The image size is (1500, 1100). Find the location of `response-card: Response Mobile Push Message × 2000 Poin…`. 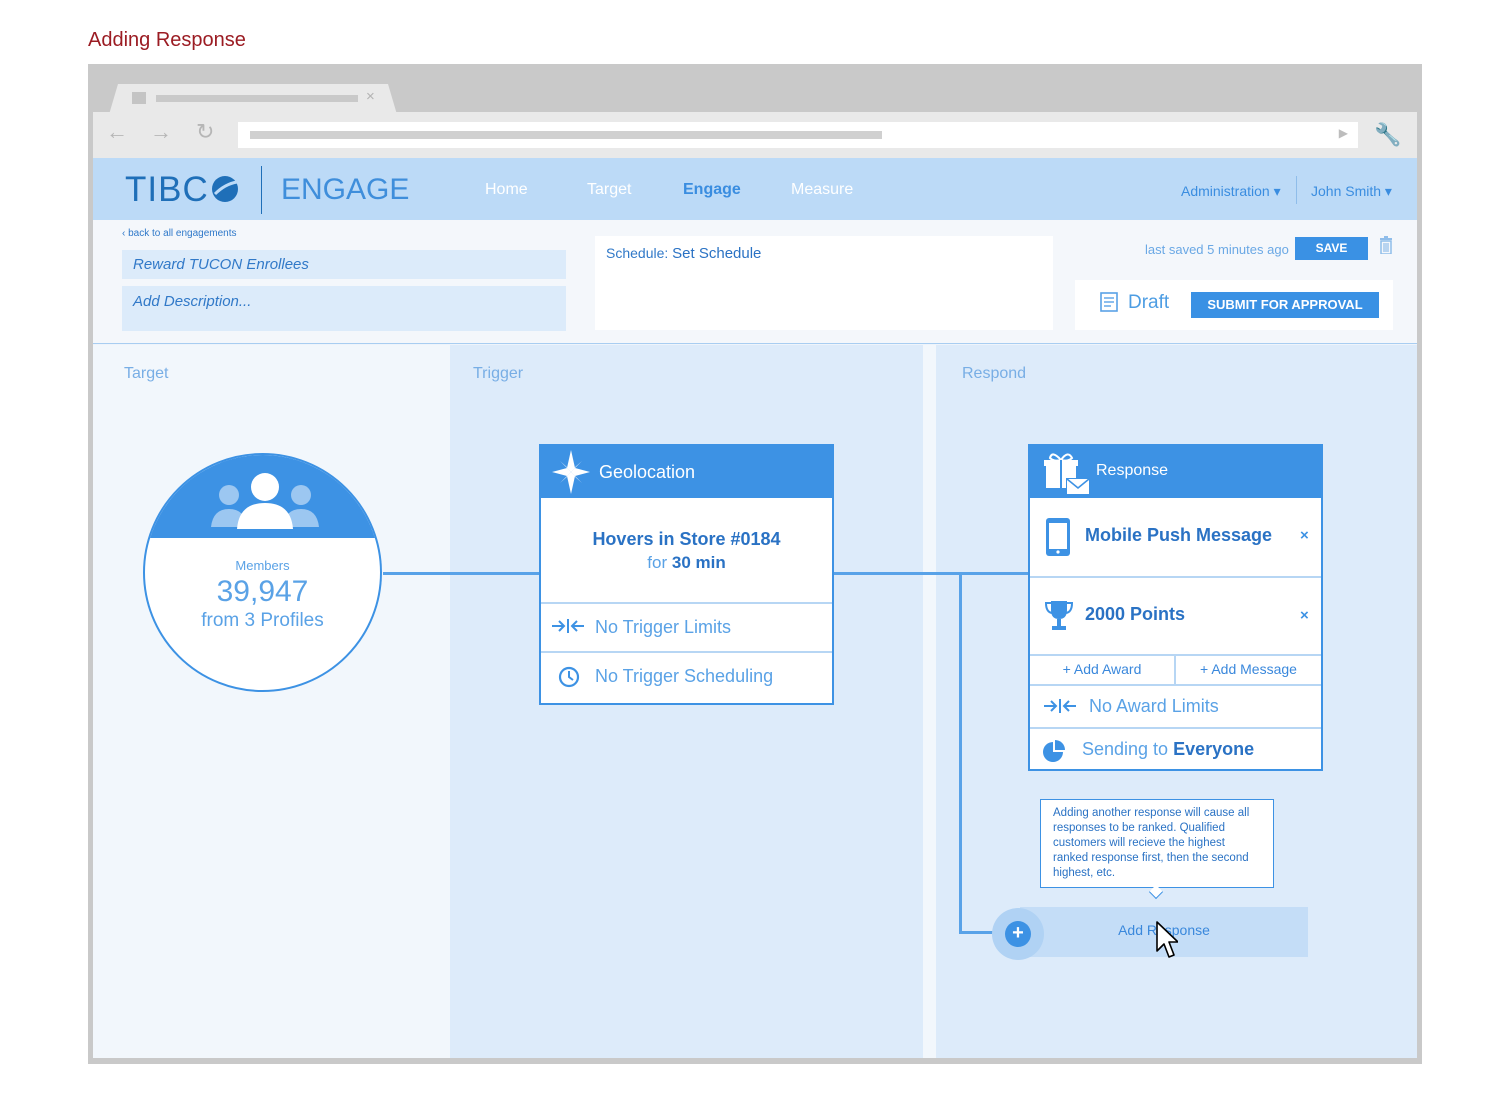

response-card: Response Mobile Push Message × 2000 Poin… is located at coordinates (1175, 607).